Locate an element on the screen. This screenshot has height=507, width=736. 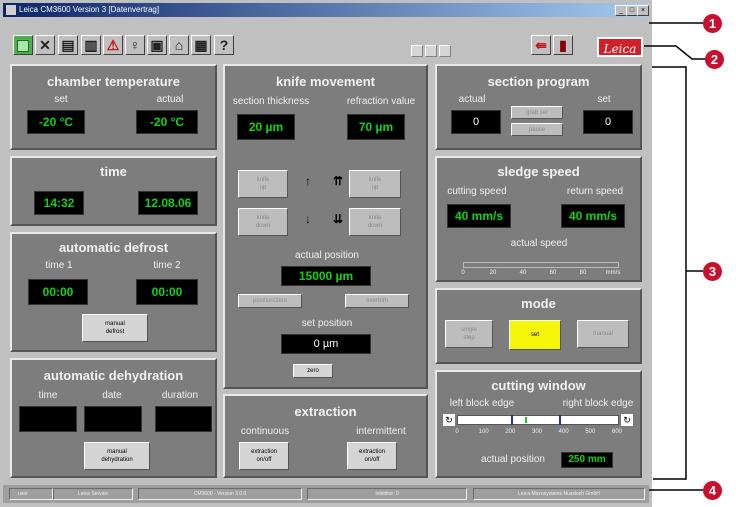
callout-1: 1 is located at coordinates (712, 23).